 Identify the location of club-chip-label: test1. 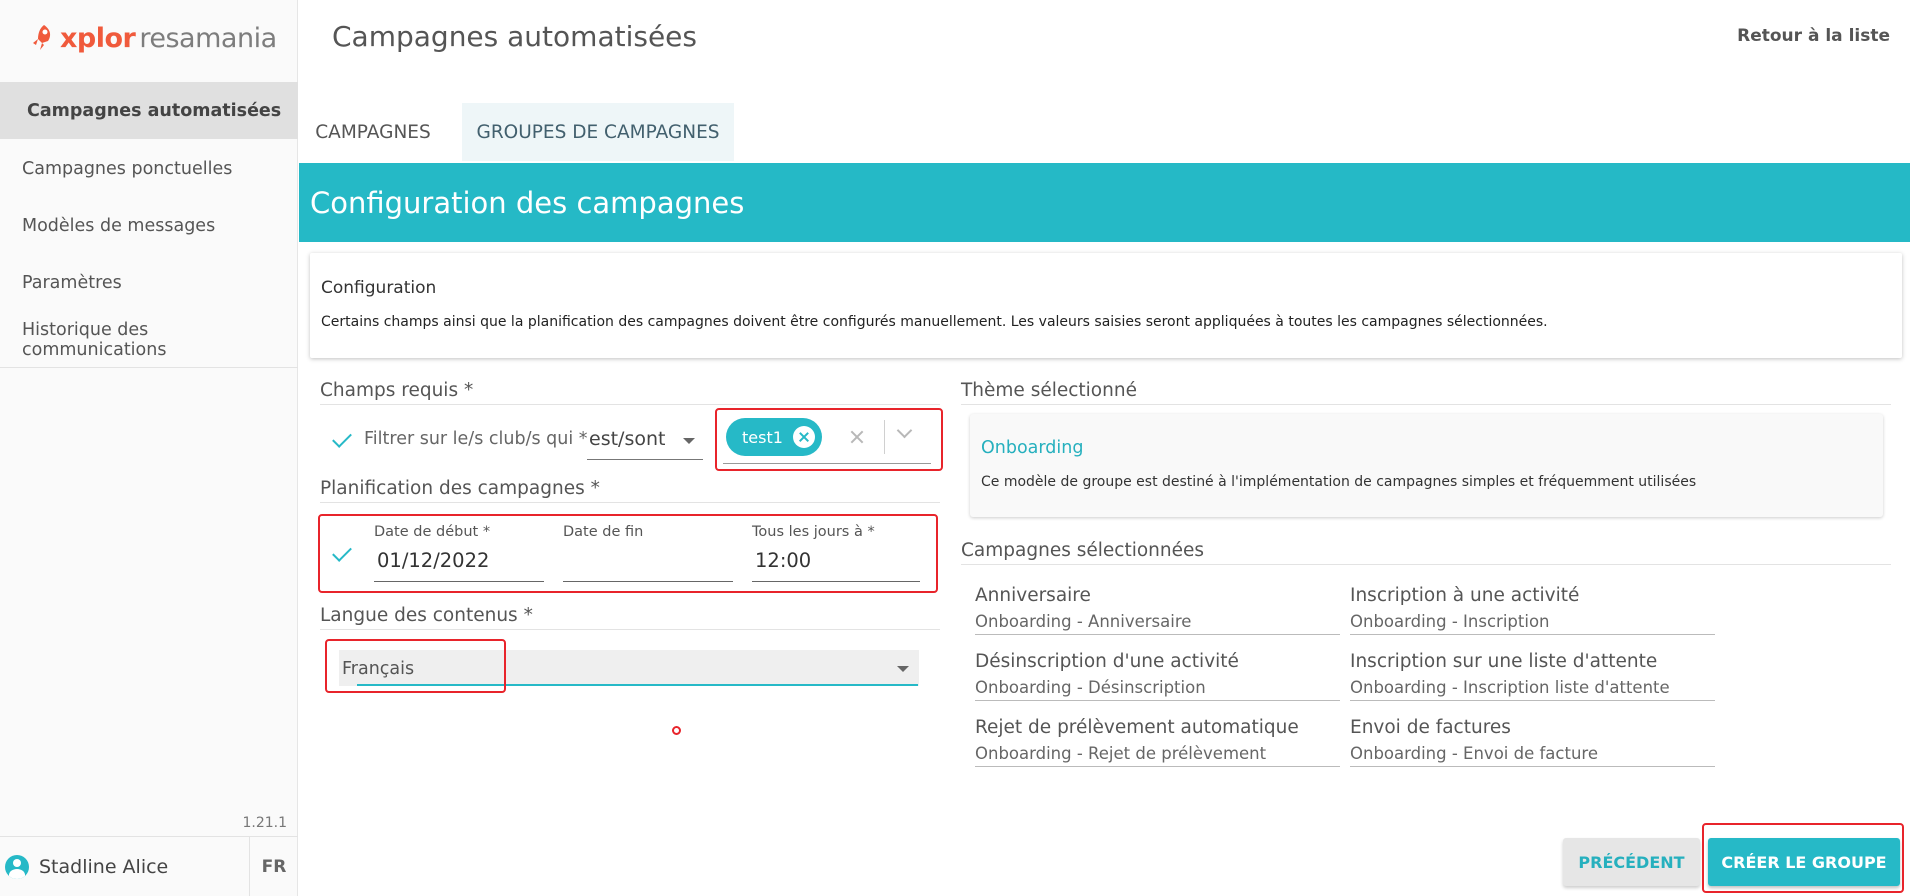
(762, 437).